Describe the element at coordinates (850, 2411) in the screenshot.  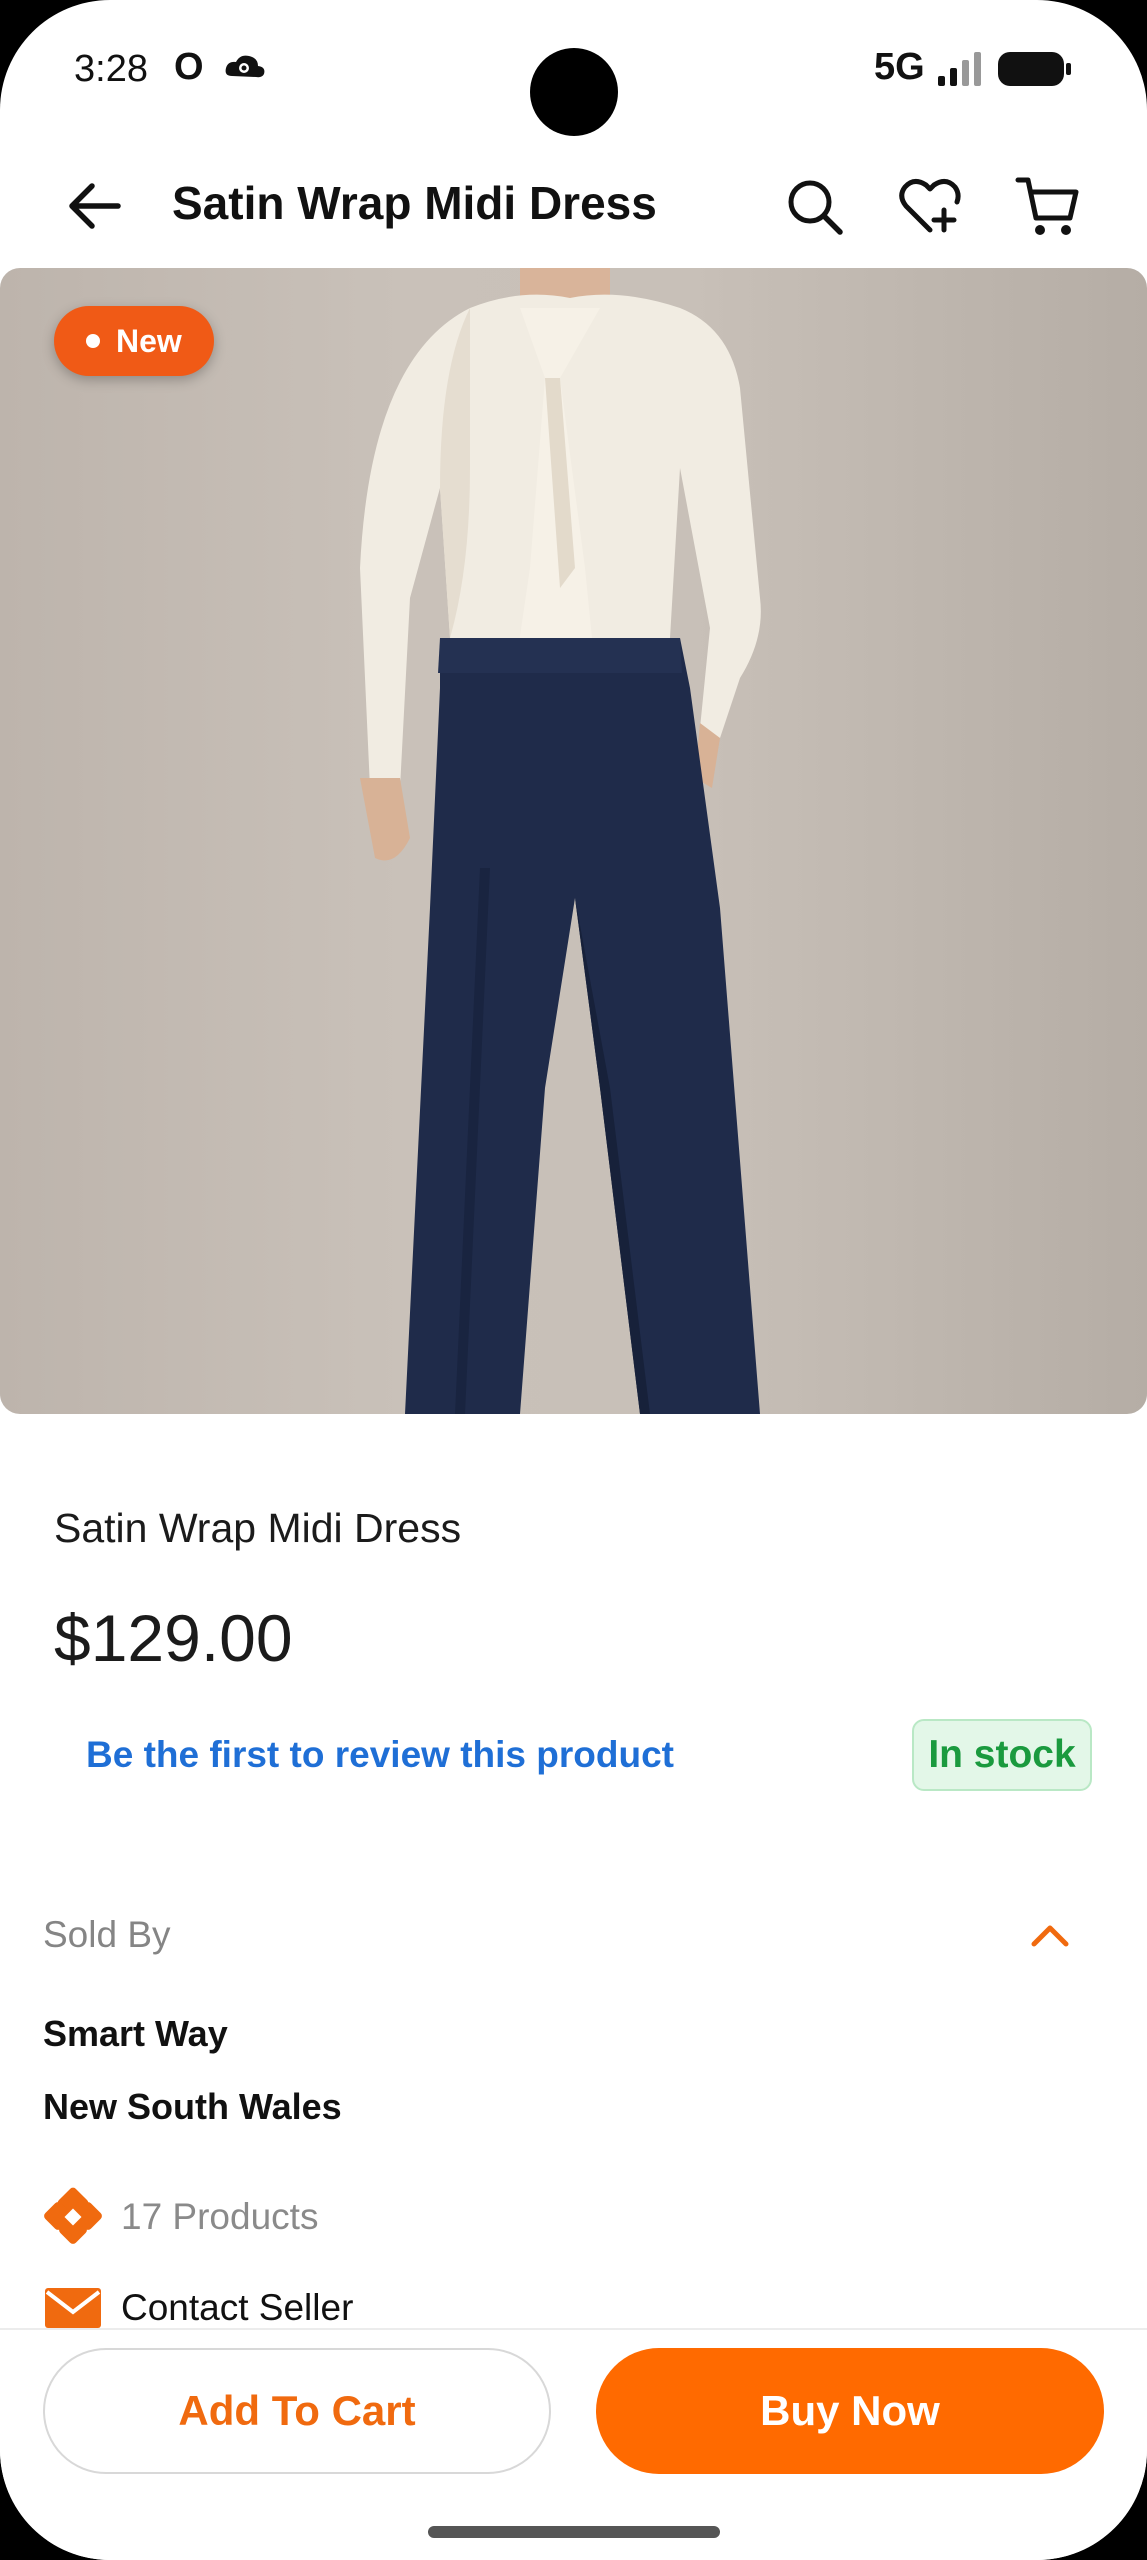
I see `buy-now-button: Buy Now` at that location.